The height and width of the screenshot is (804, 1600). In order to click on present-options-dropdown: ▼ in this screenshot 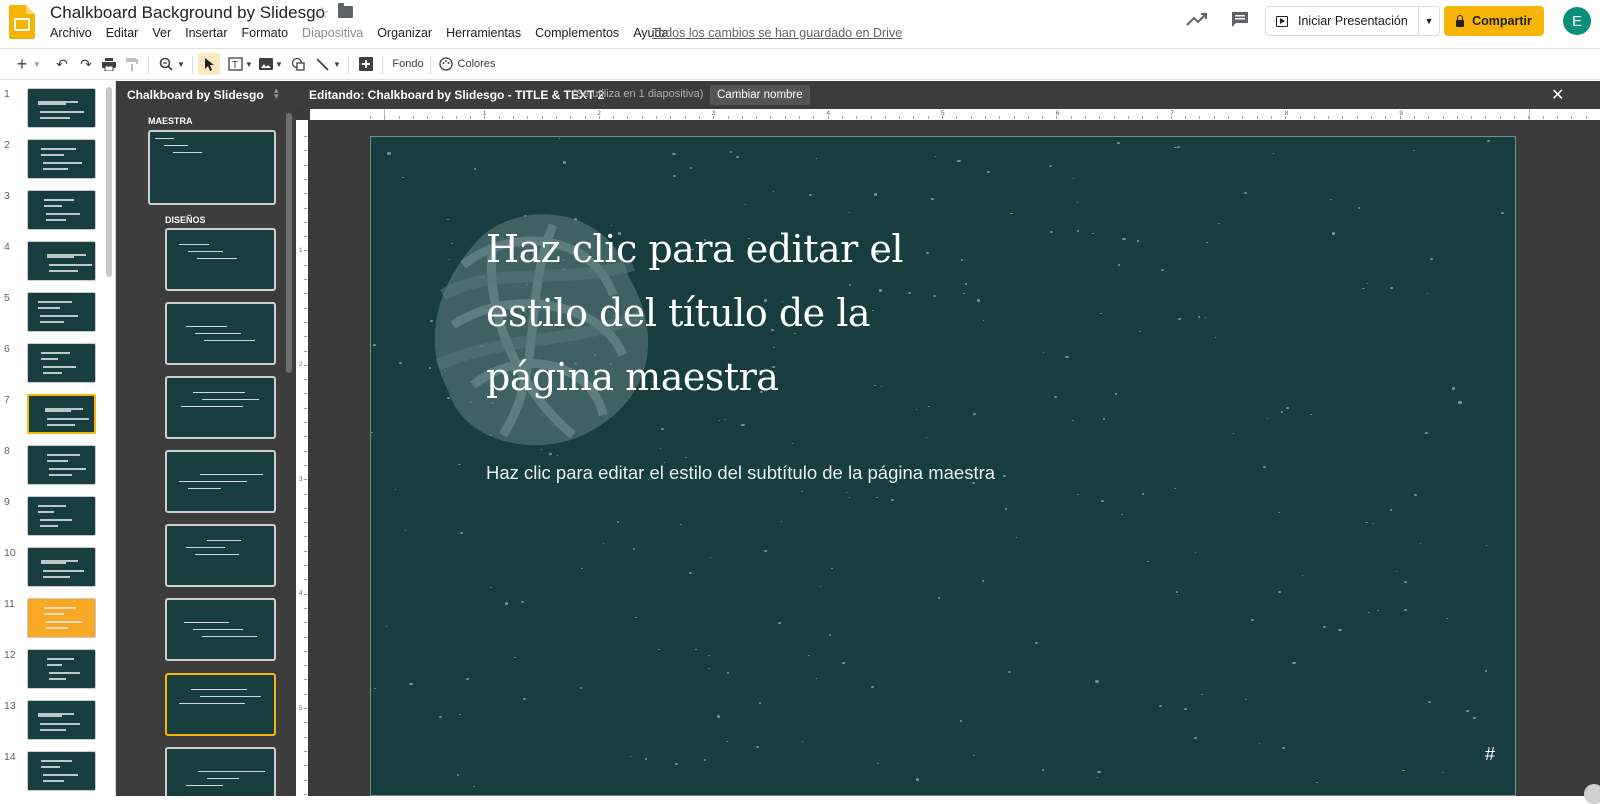, I will do `click(1429, 21)`.